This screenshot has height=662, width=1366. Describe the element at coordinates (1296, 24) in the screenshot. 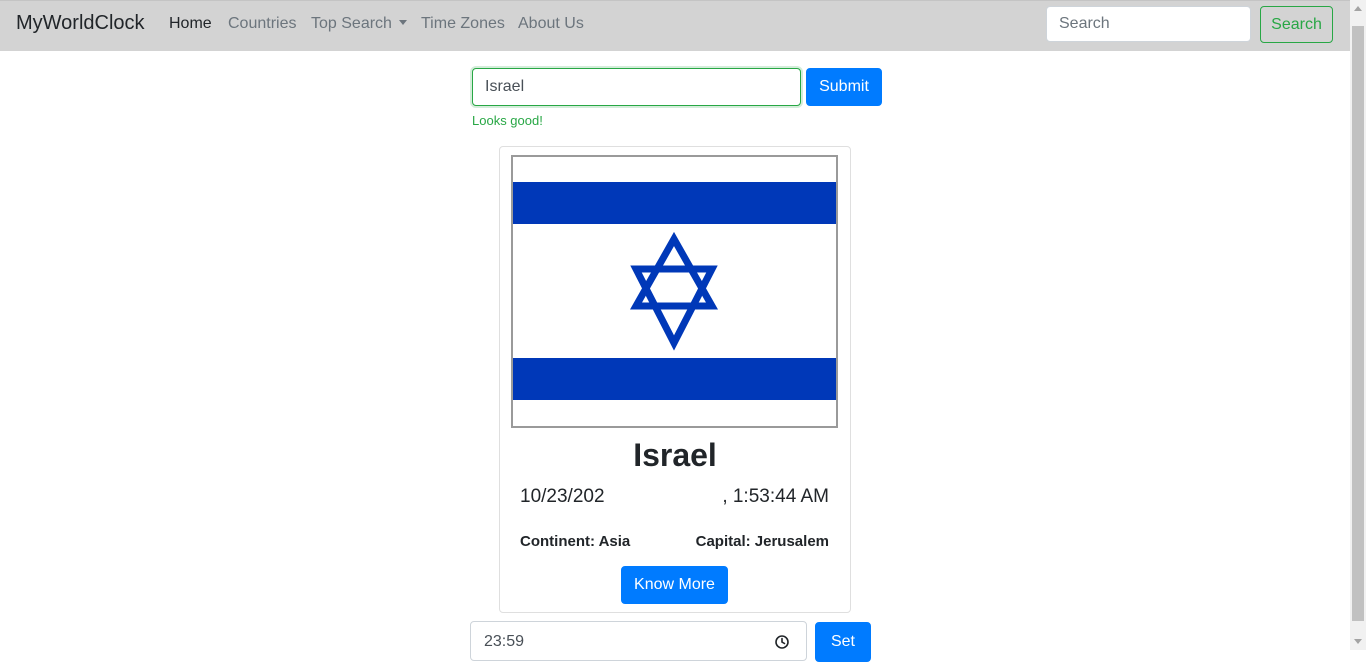

I see `nav-search-button: Search` at that location.